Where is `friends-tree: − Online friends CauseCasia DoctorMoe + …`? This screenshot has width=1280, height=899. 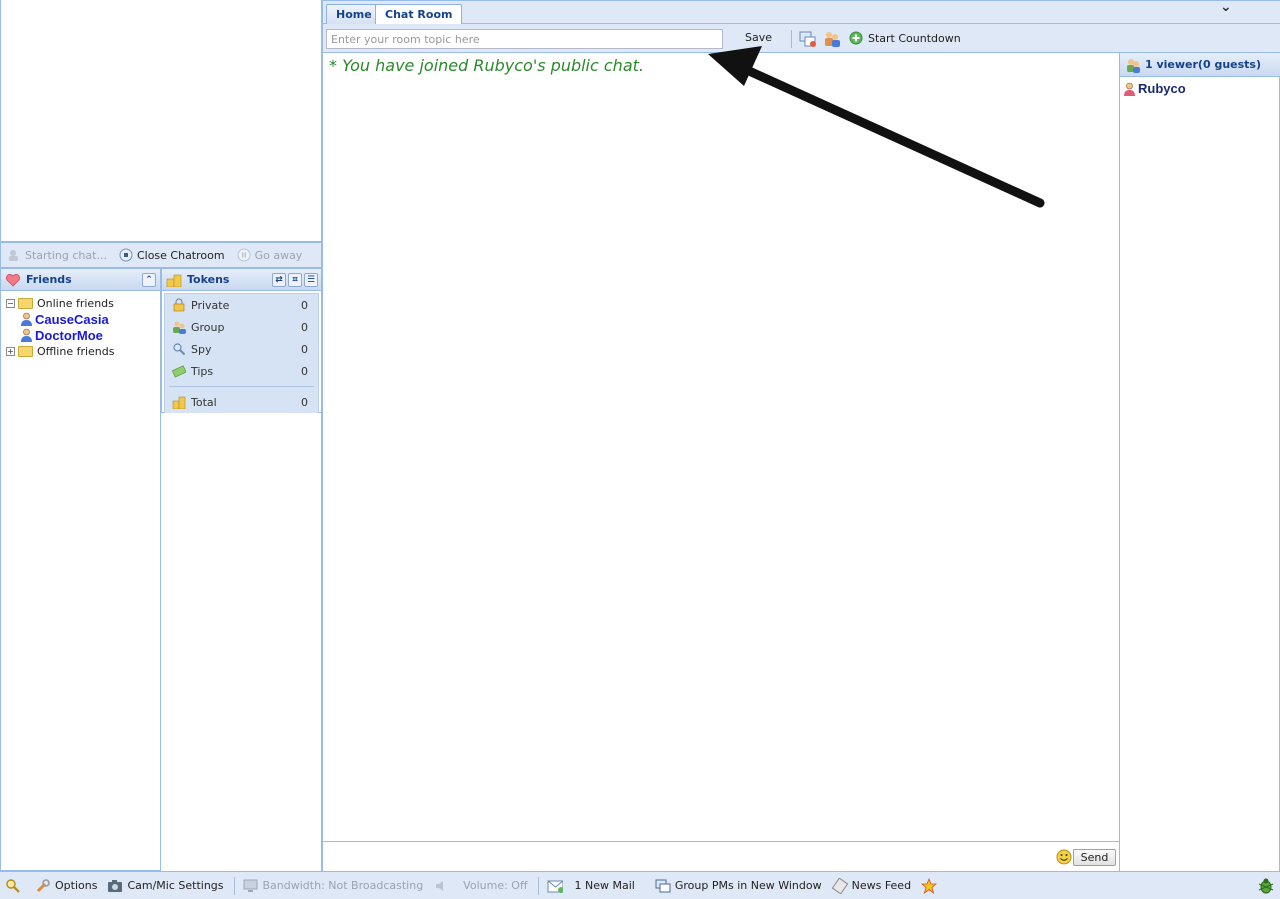
friends-tree: − Online friends CauseCasia DoctorMoe + … is located at coordinates (80, 325).